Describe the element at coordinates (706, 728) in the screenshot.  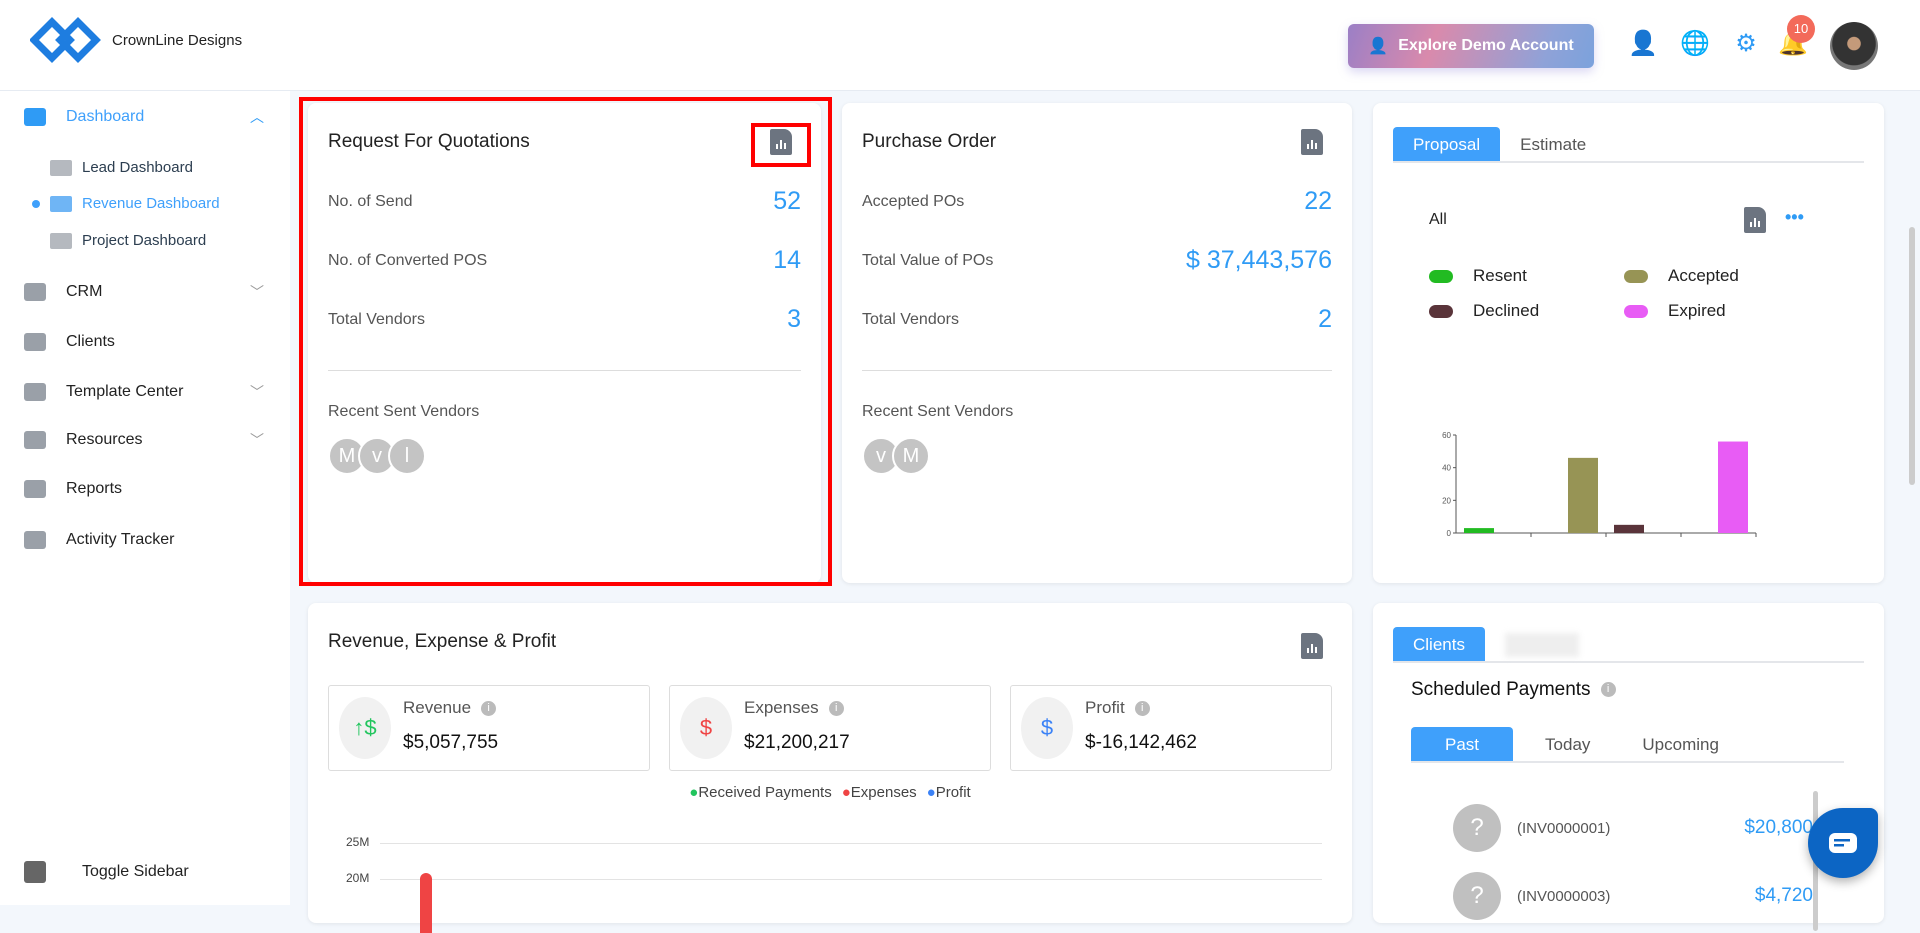
I see `expense-icon: $` at that location.